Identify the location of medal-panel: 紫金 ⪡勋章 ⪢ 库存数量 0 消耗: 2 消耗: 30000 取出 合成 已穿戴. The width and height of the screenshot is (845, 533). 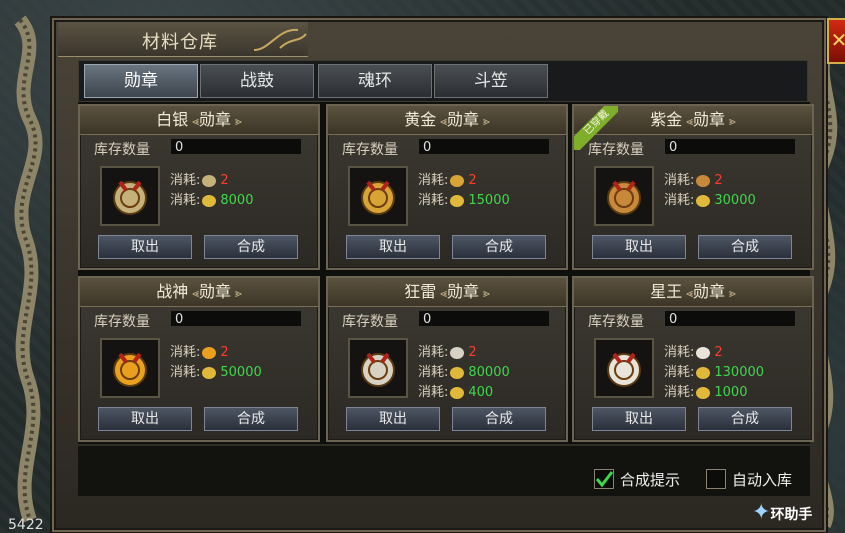
(693, 187).